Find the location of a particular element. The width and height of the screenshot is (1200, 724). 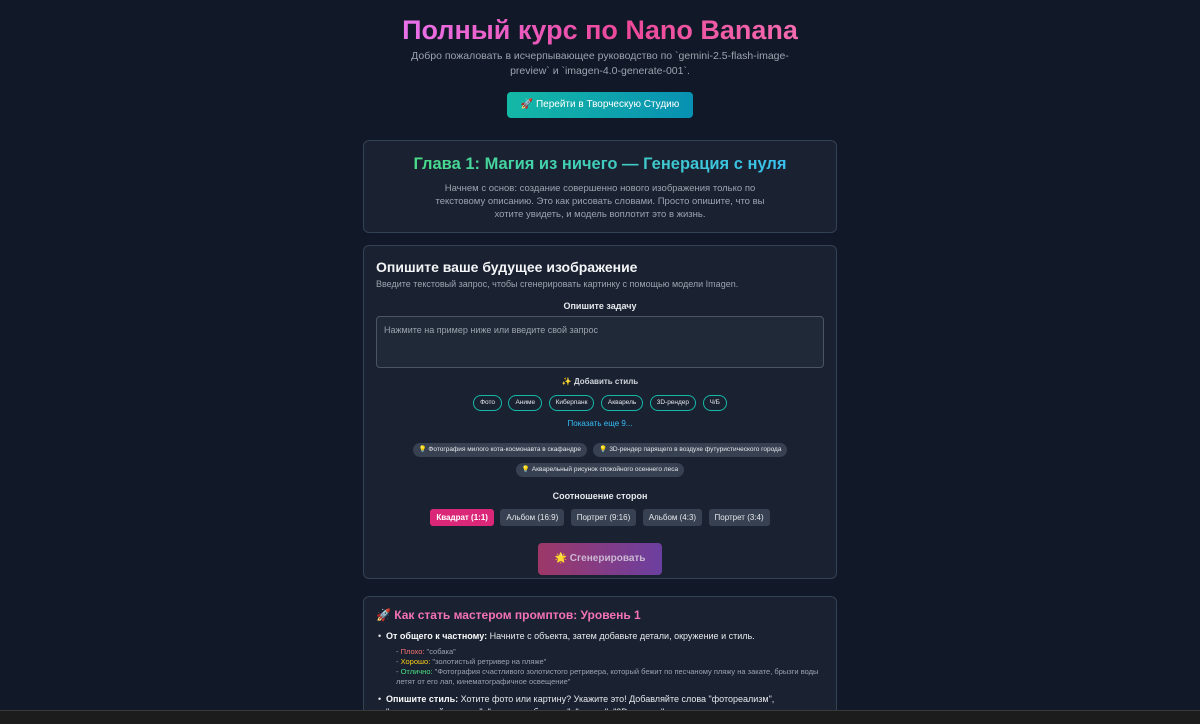

bad-label: Плохо: is located at coordinates (412, 651).